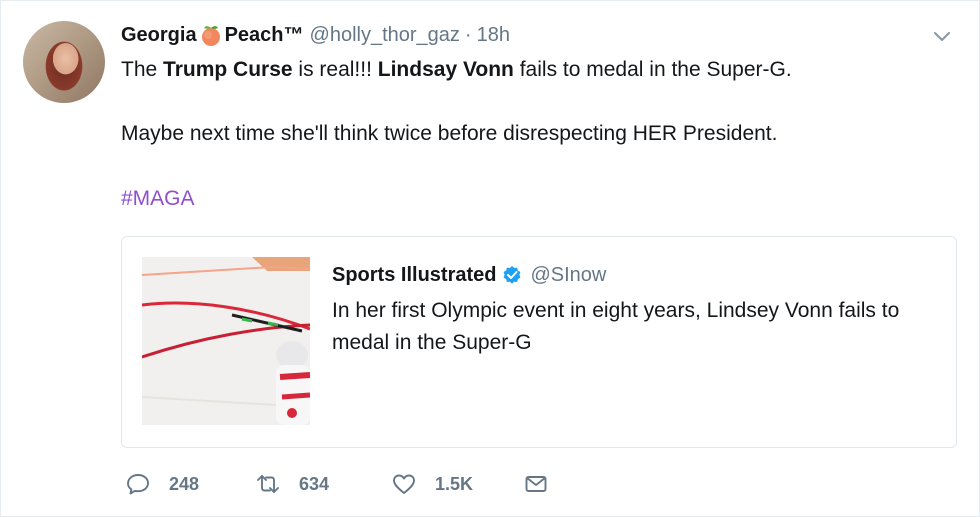 The height and width of the screenshot is (517, 980). Describe the element at coordinates (159, 34) in the screenshot. I see `display-name-part1: Georgia` at that location.